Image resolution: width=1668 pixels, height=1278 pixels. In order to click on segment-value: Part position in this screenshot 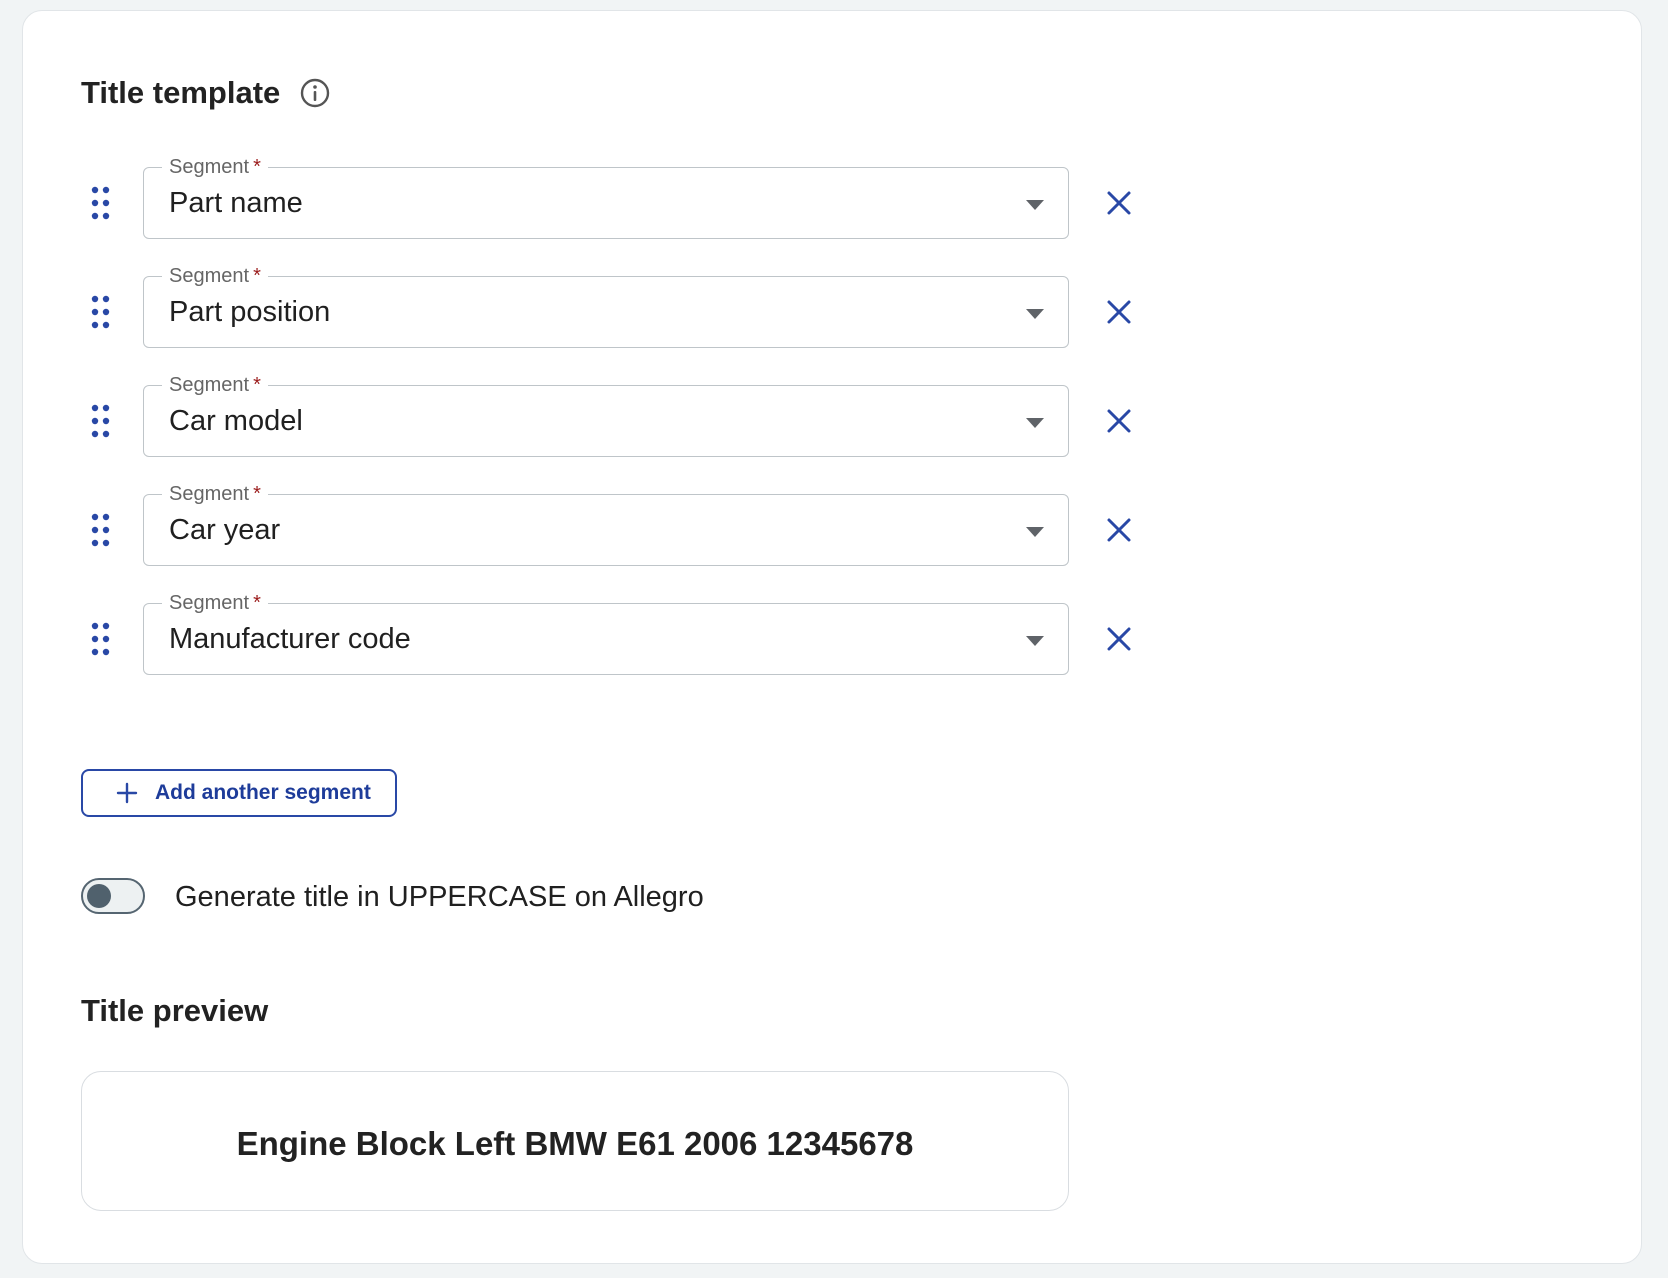, I will do `click(250, 312)`.